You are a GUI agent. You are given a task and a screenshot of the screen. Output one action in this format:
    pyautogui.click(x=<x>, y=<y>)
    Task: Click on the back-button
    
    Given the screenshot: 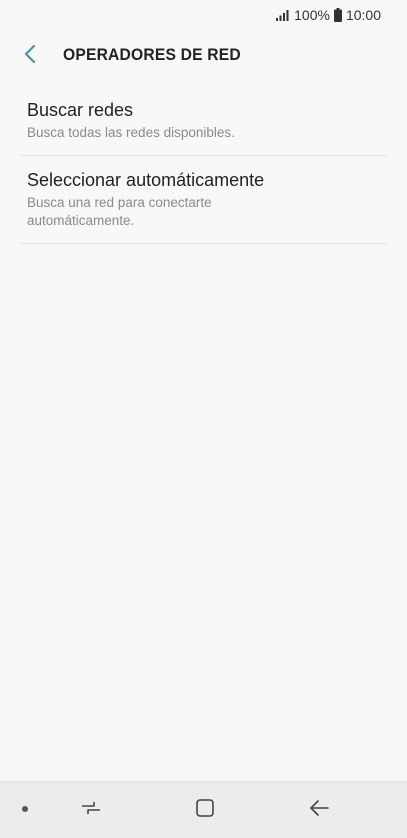 What is the action you would take?
    pyautogui.click(x=30, y=56)
    